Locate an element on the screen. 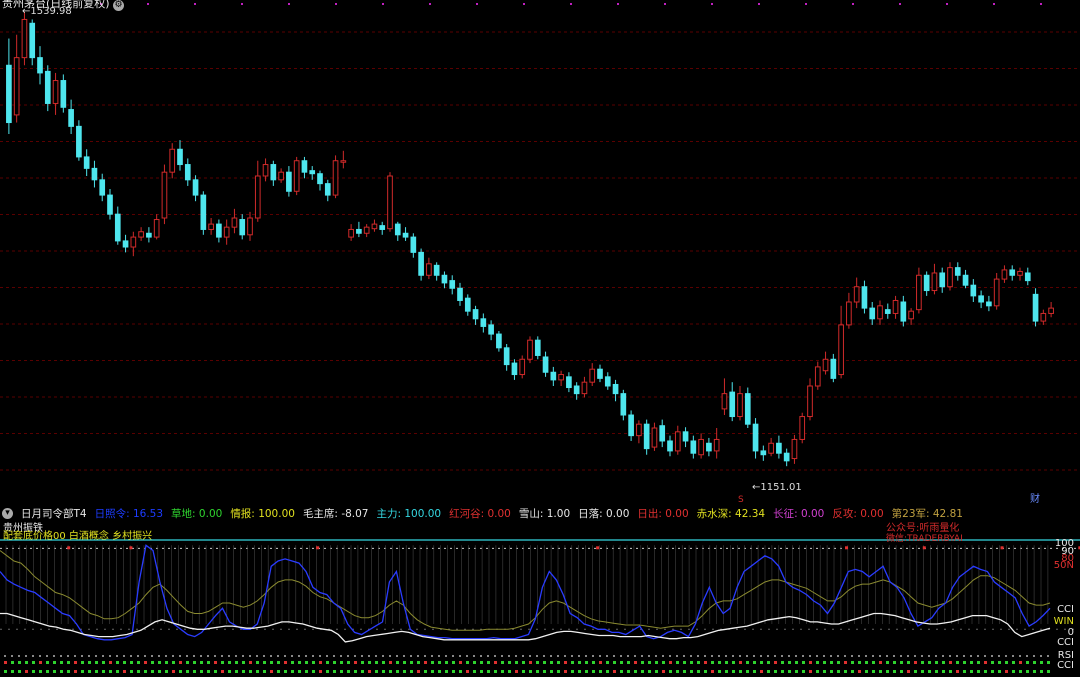 The width and height of the screenshot is (1080, 677). indicator-field: 日落: 0.00 is located at coordinates (604, 513).